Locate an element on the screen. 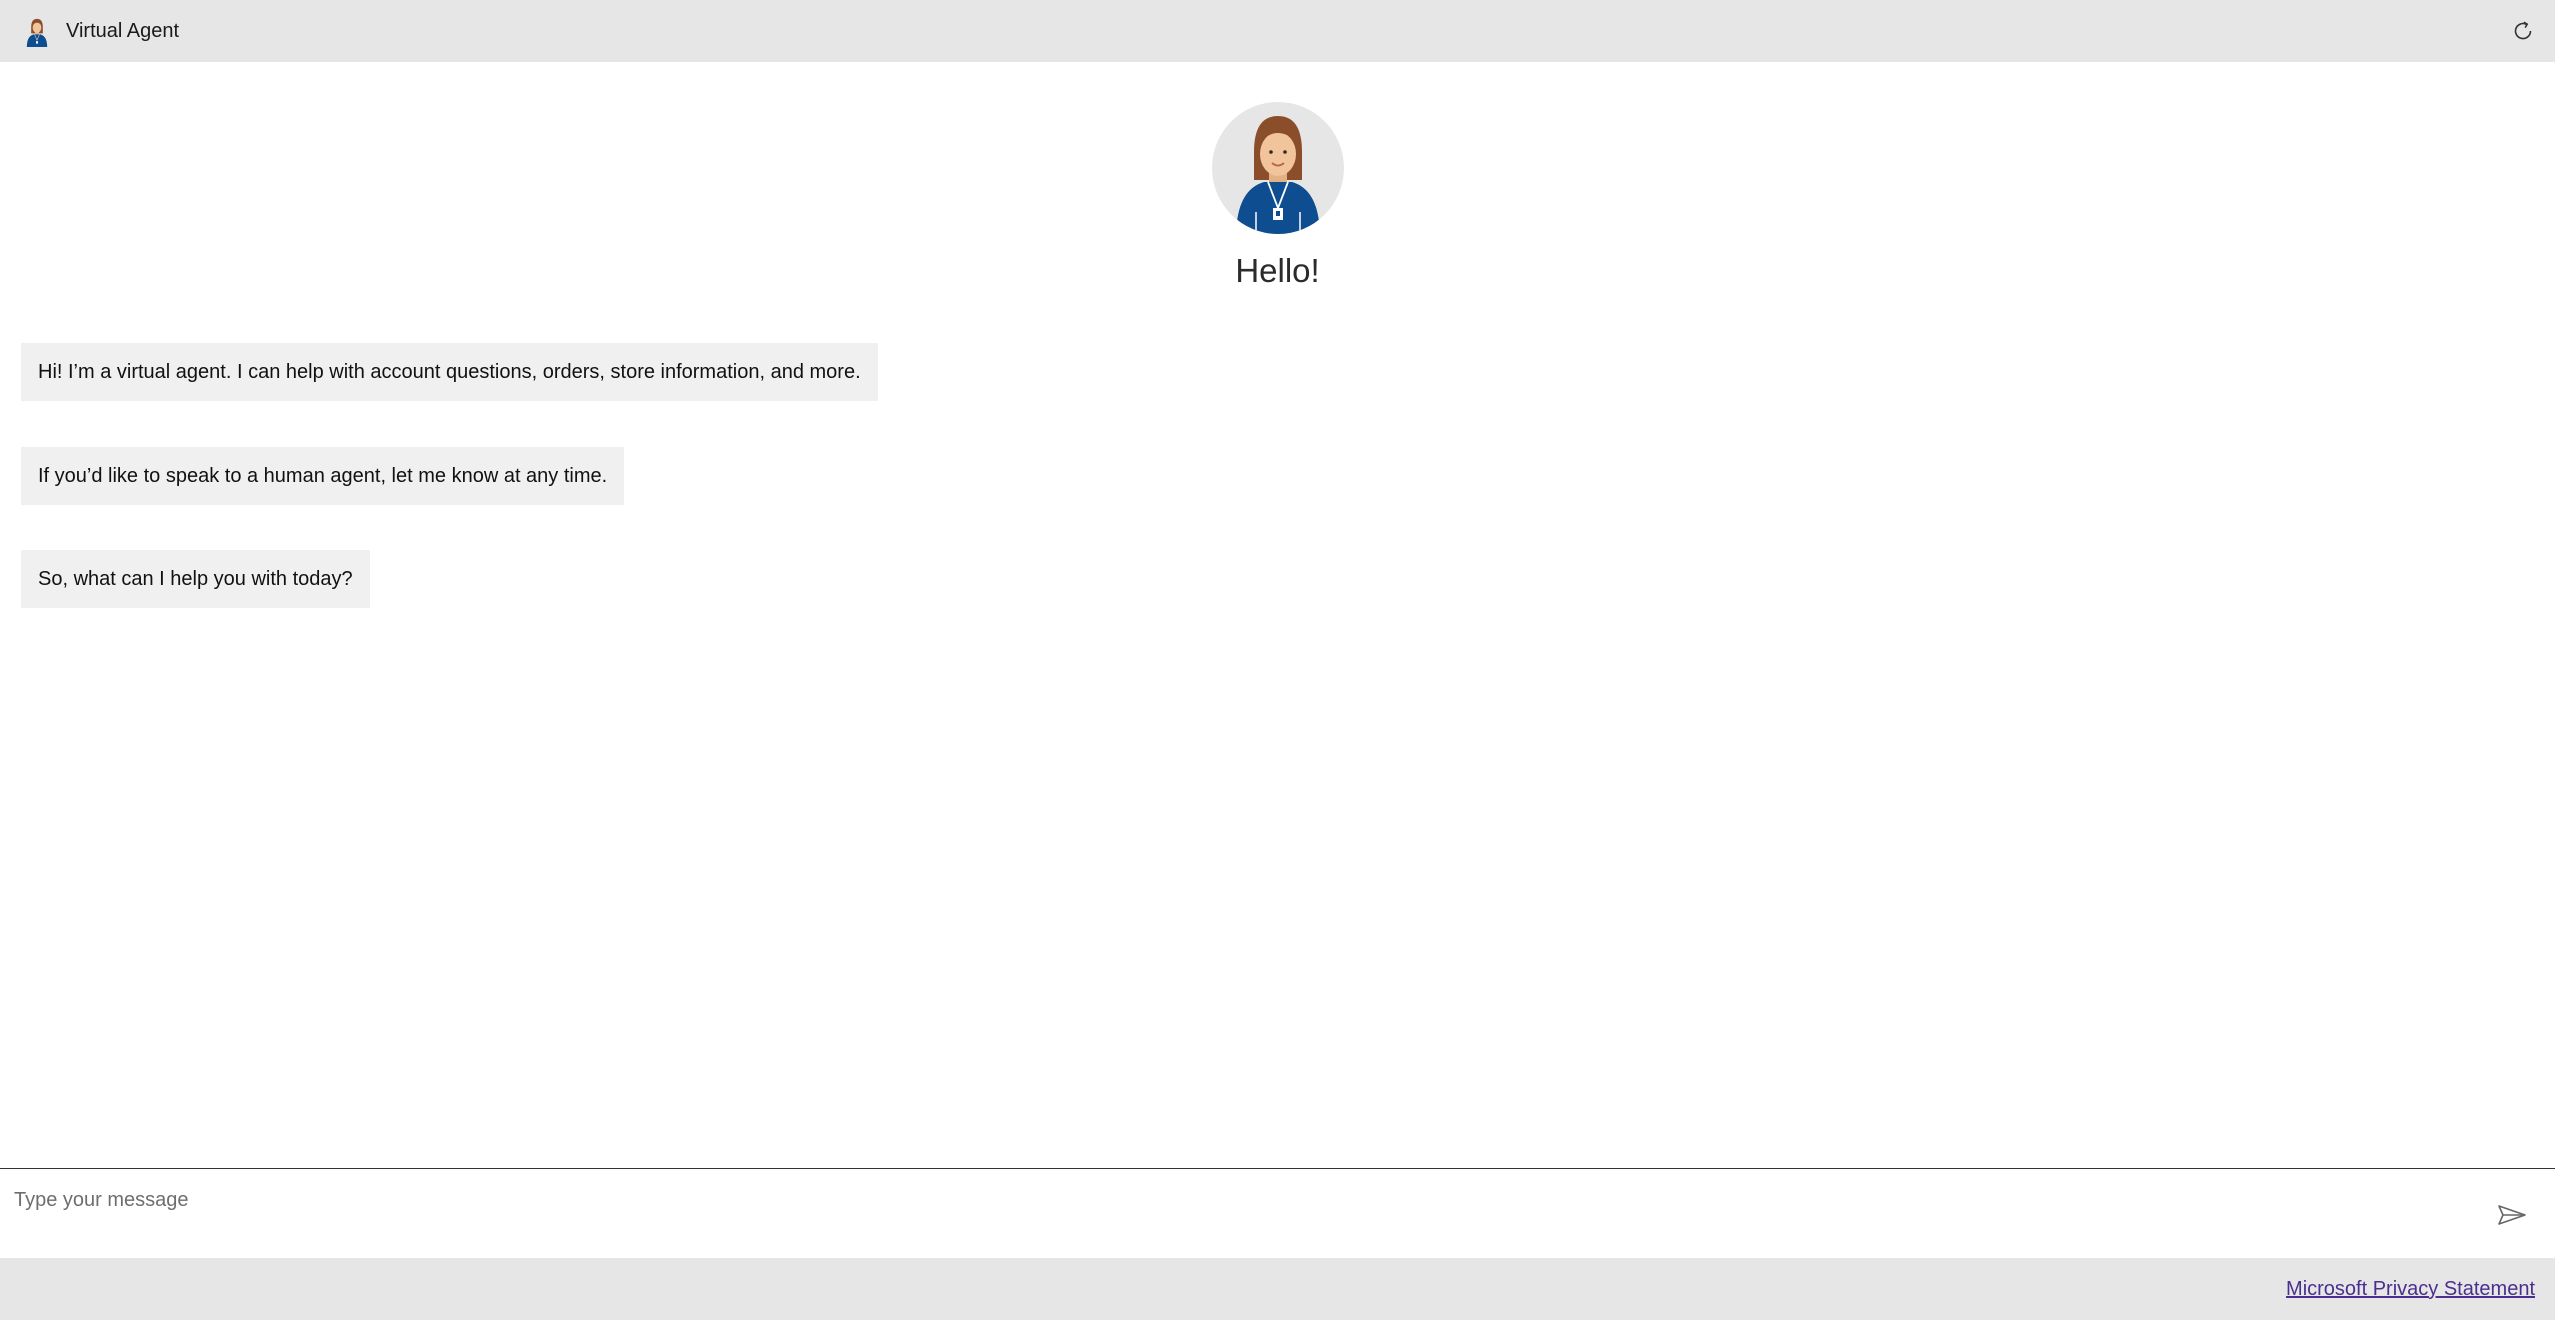  privacy-statement-link: Microsoft Privacy Statement is located at coordinates (2410, 1289).